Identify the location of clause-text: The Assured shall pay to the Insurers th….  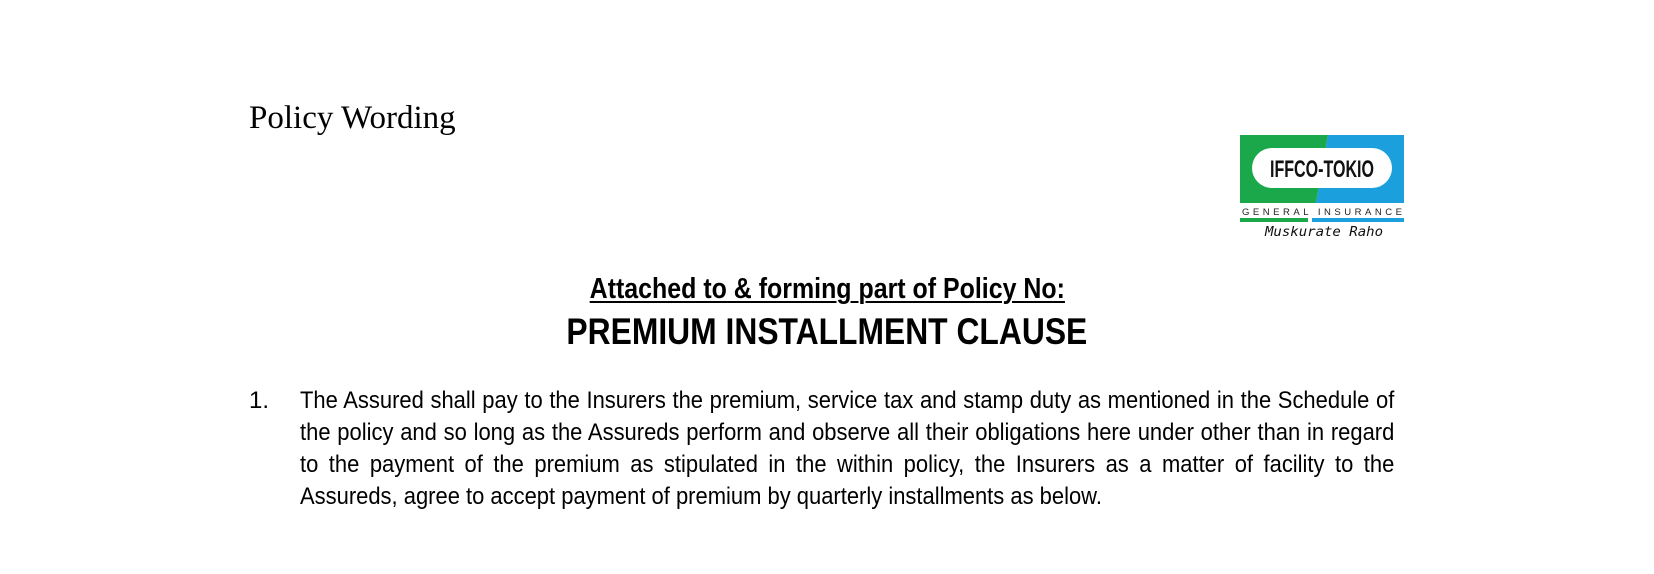
(847, 448).